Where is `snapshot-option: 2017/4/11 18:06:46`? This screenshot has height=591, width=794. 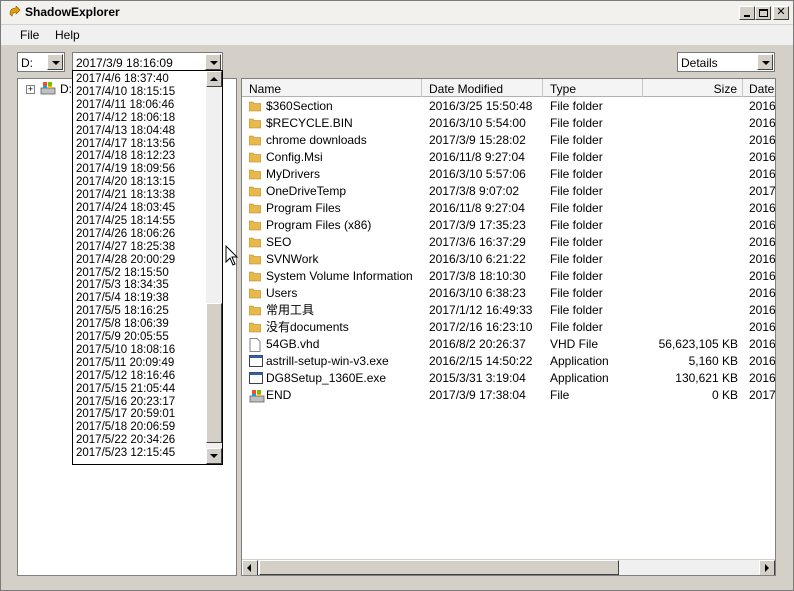
snapshot-option: 2017/4/11 18:06:46 is located at coordinates (125, 105).